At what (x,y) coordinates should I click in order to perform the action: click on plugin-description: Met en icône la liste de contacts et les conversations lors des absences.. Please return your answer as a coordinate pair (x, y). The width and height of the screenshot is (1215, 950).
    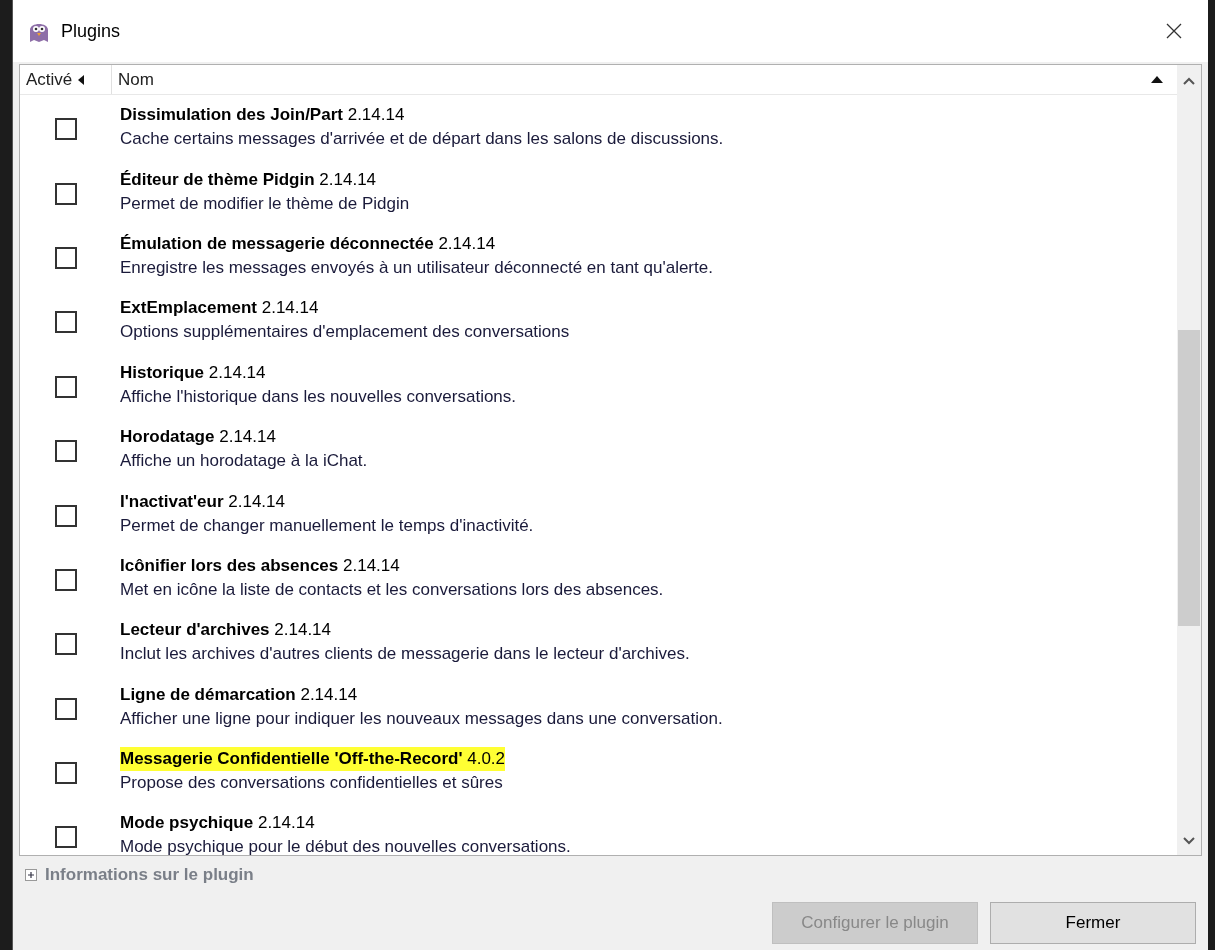
    Looking at the image, I should click on (392, 589).